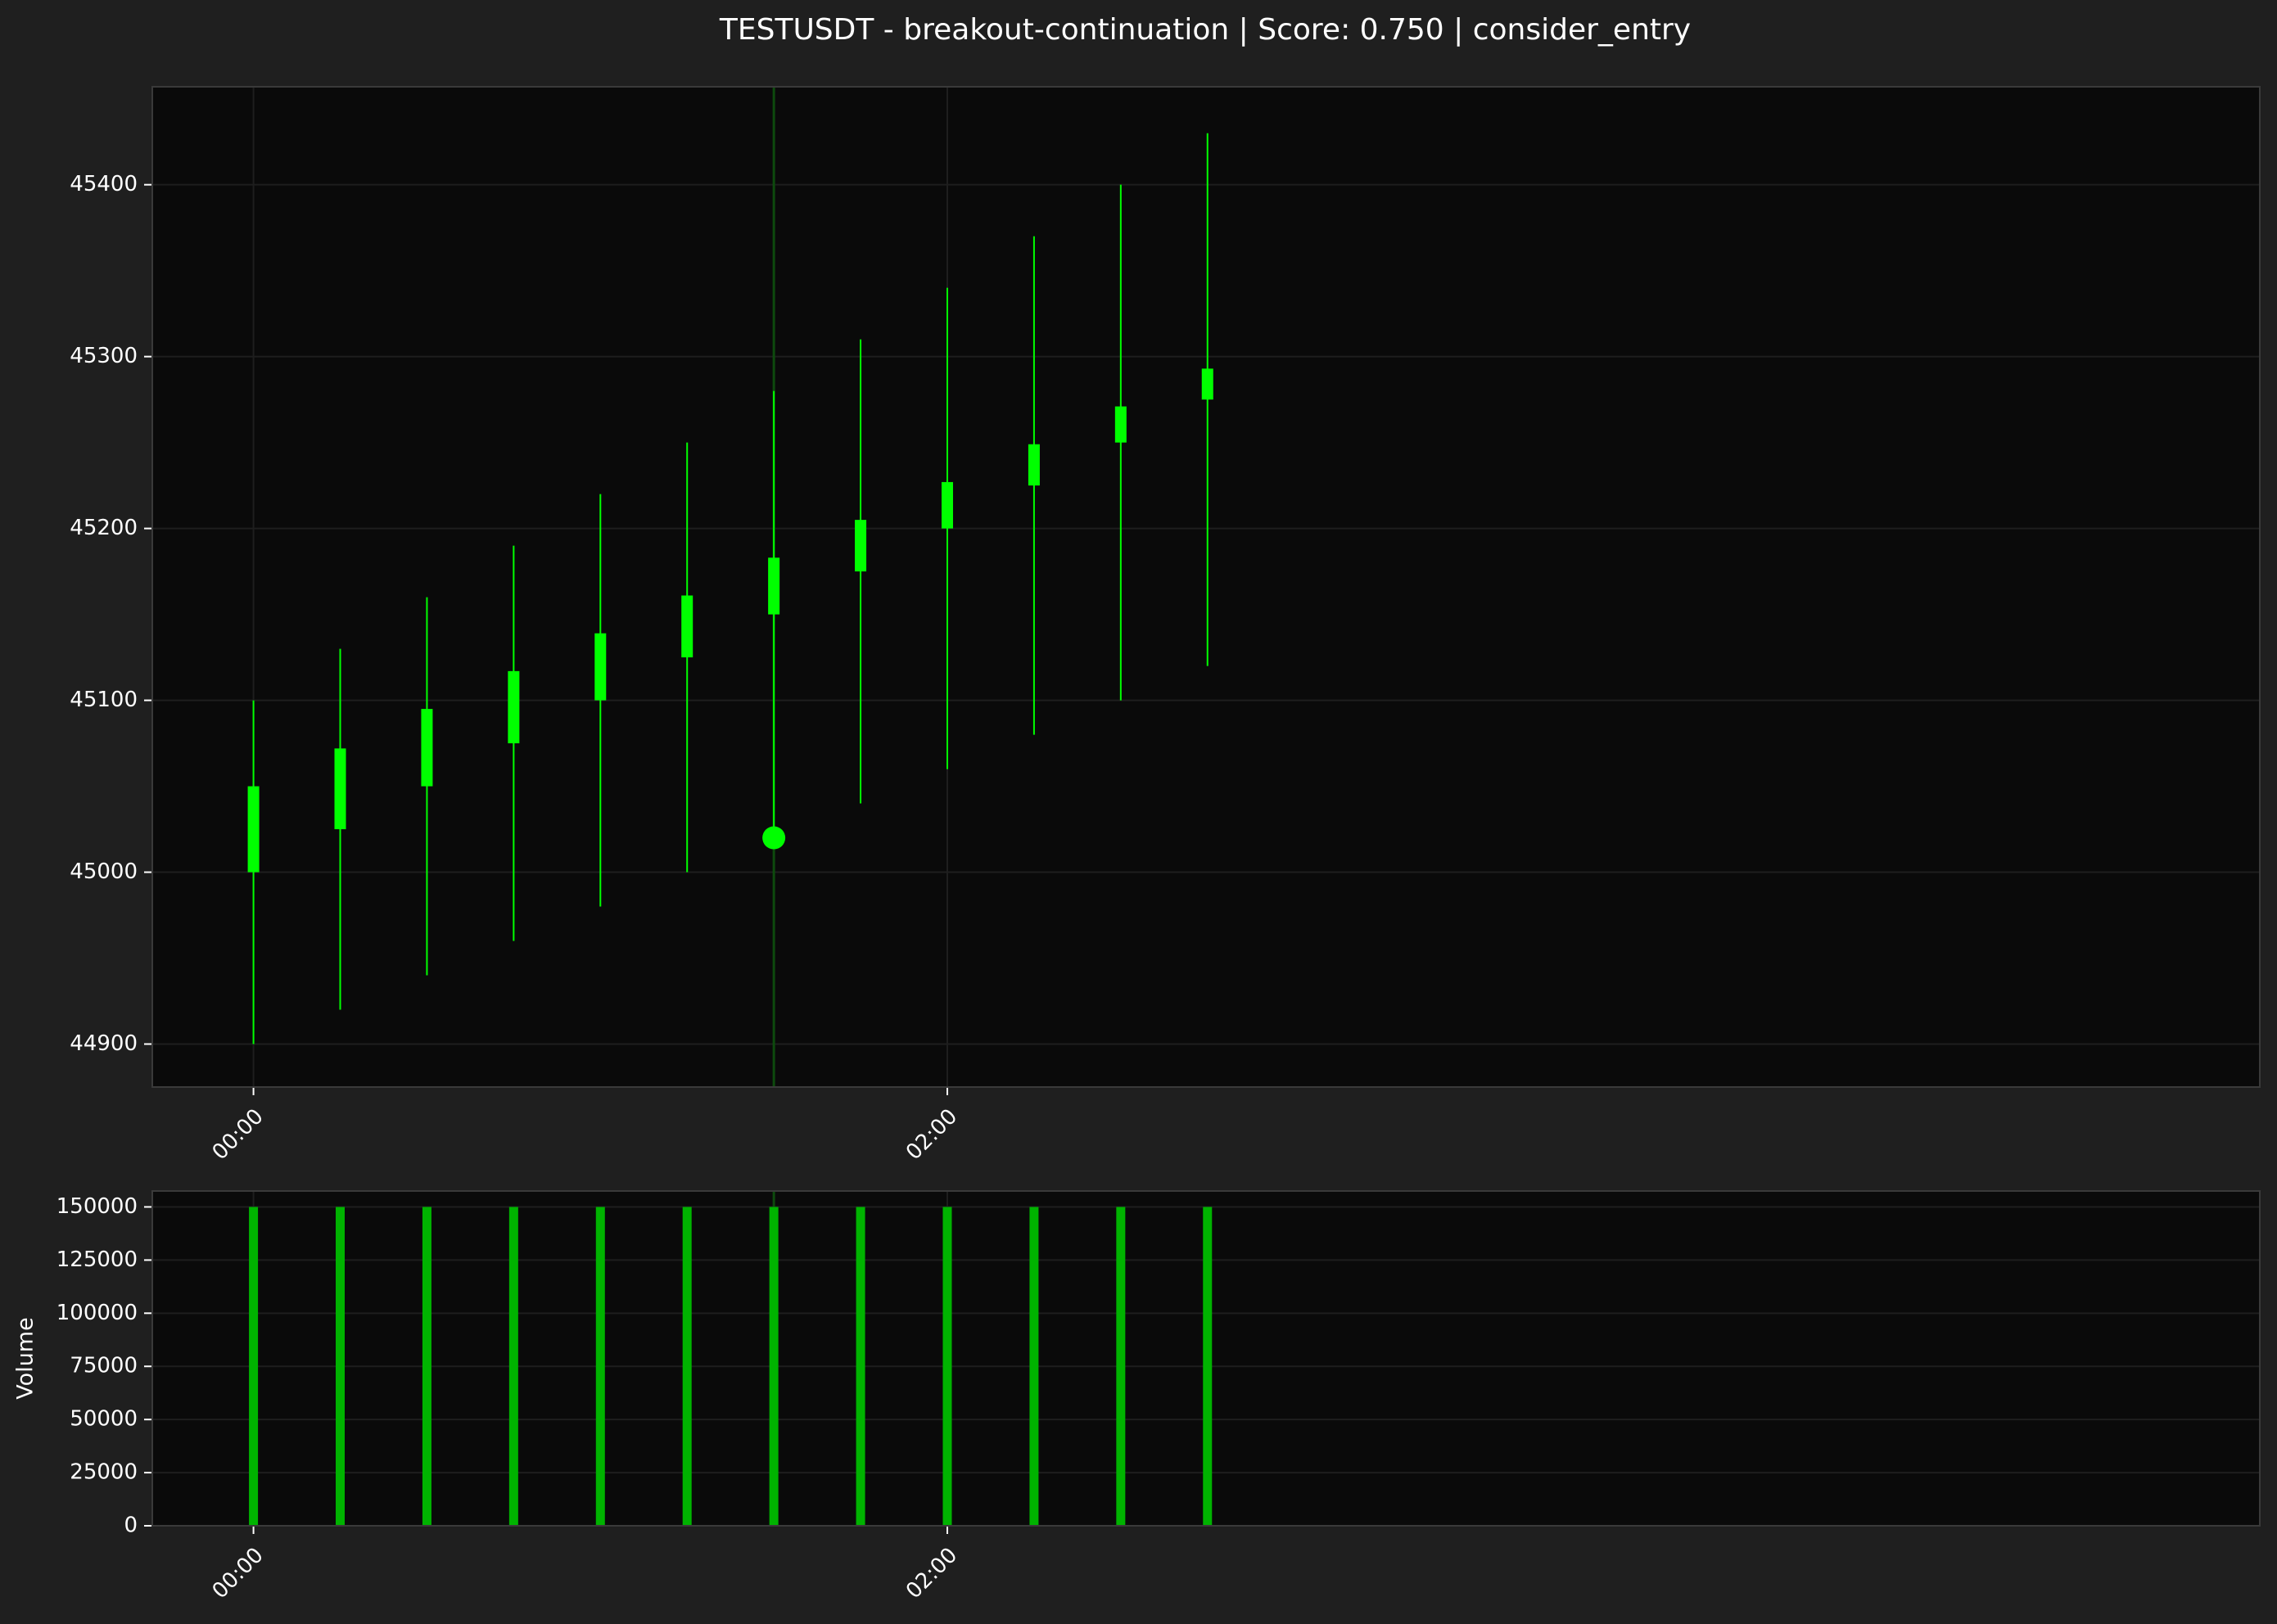 This screenshot has width=2277, height=1624. Describe the element at coordinates (97, 1313) in the screenshot. I see `volume-ytick-label: 100000` at that location.